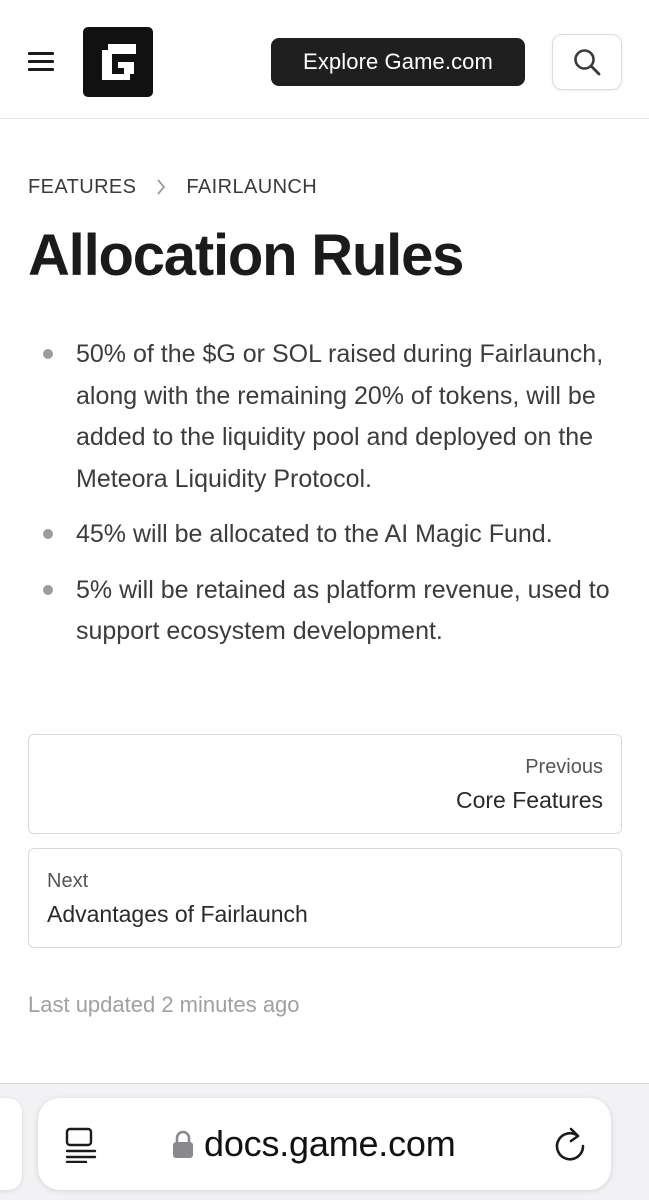 The height and width of the screenshot is (1200, 649). I want to click on breadcrumb: FEATURES FAIRLAUNCH, so click(172, 187).